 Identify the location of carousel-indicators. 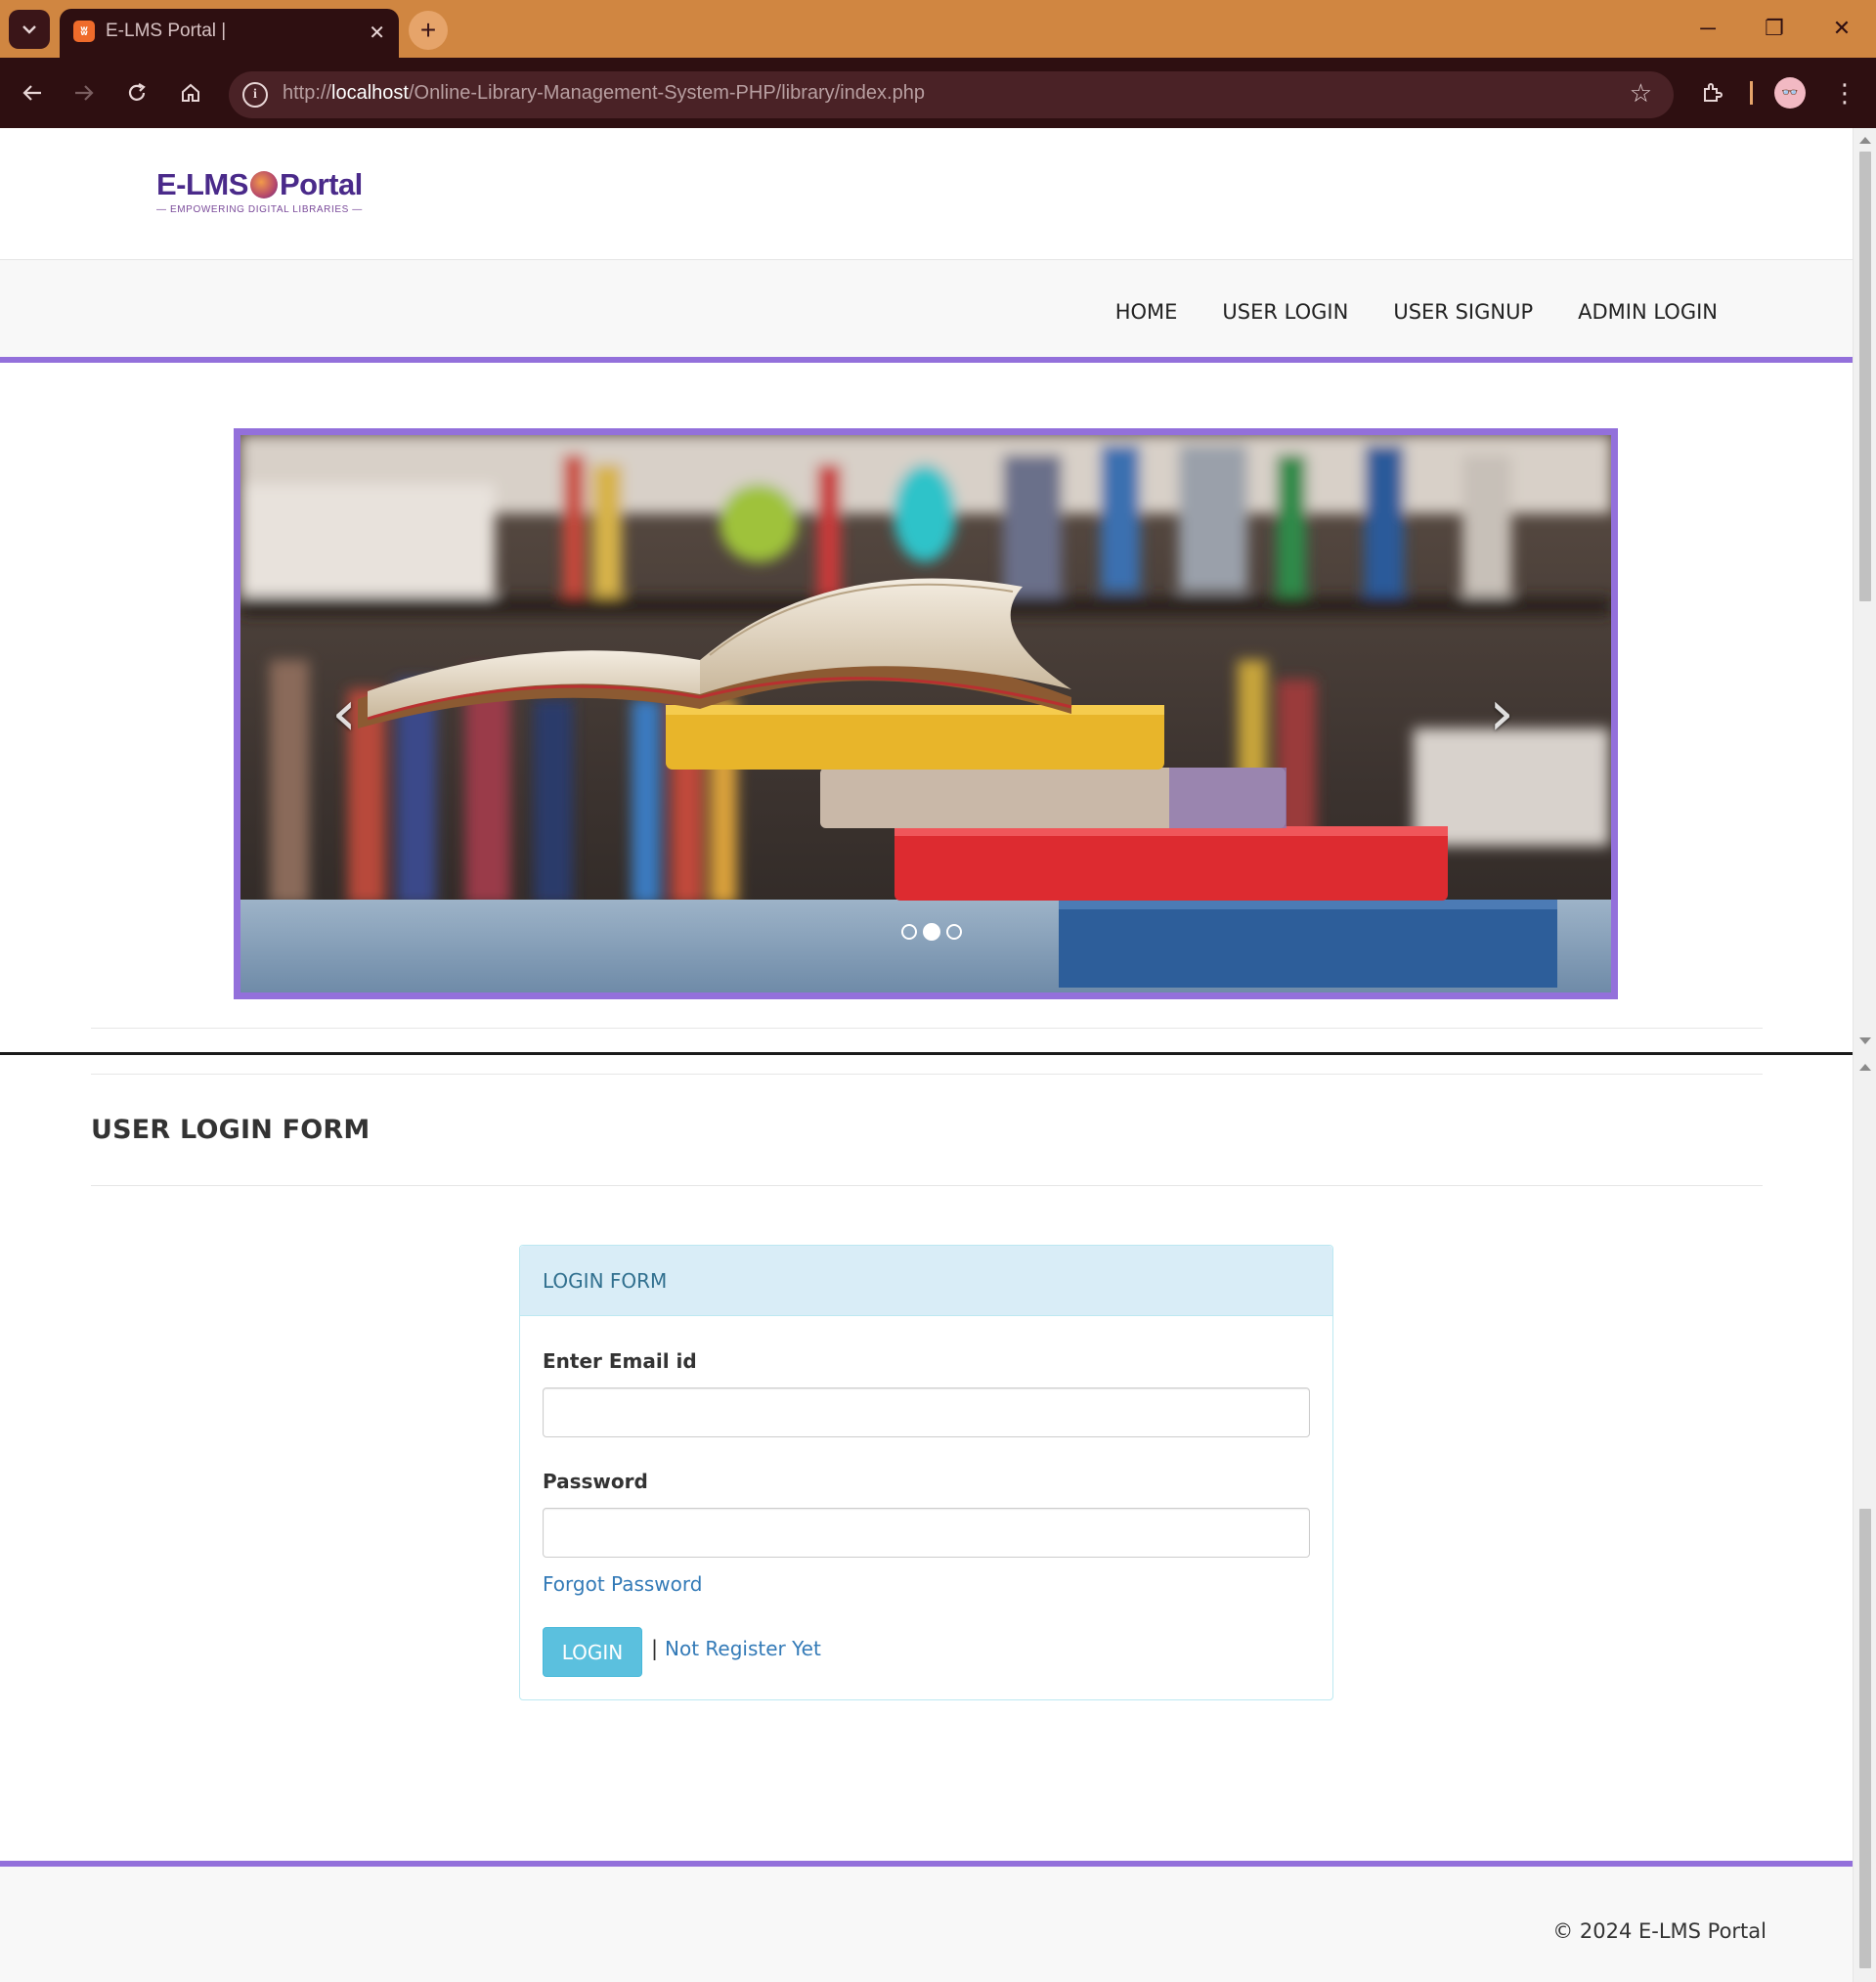
(931, 932).